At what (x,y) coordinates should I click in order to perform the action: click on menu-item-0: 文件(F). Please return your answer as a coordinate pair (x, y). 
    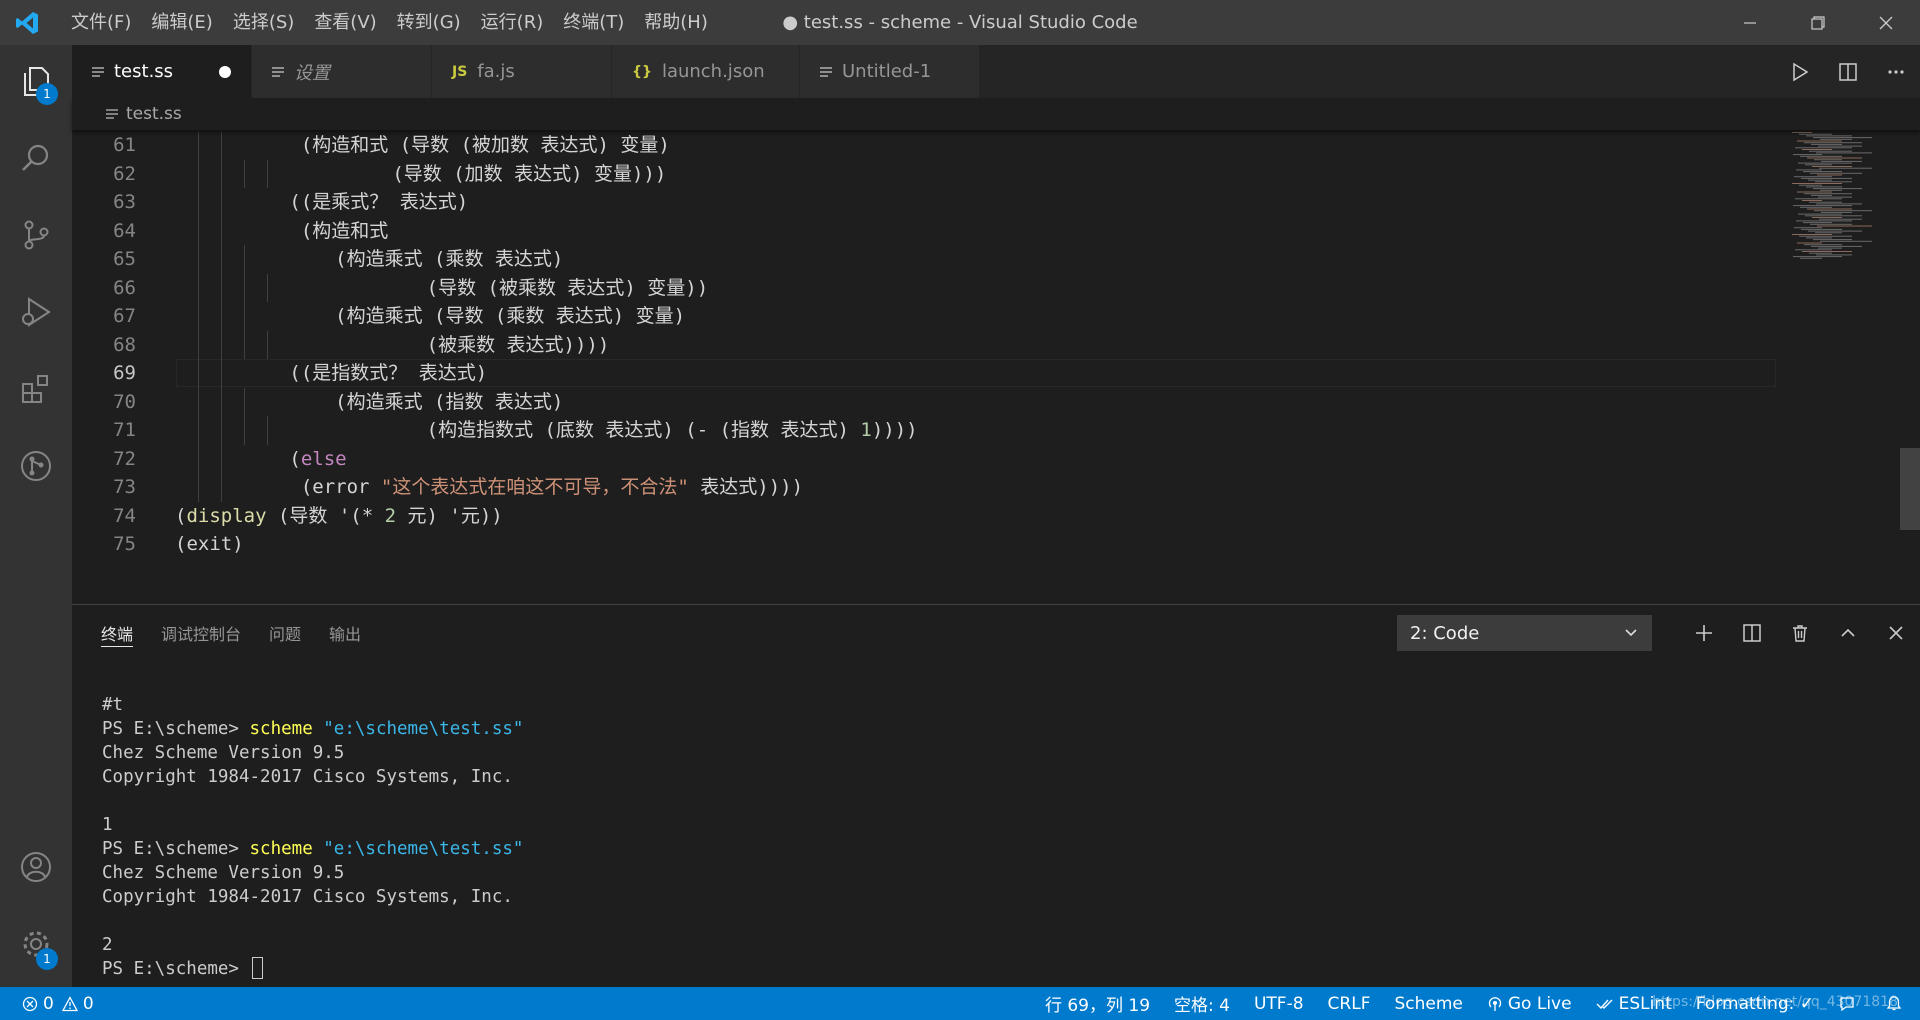
    Looking at the image, I should click on (101, 22).